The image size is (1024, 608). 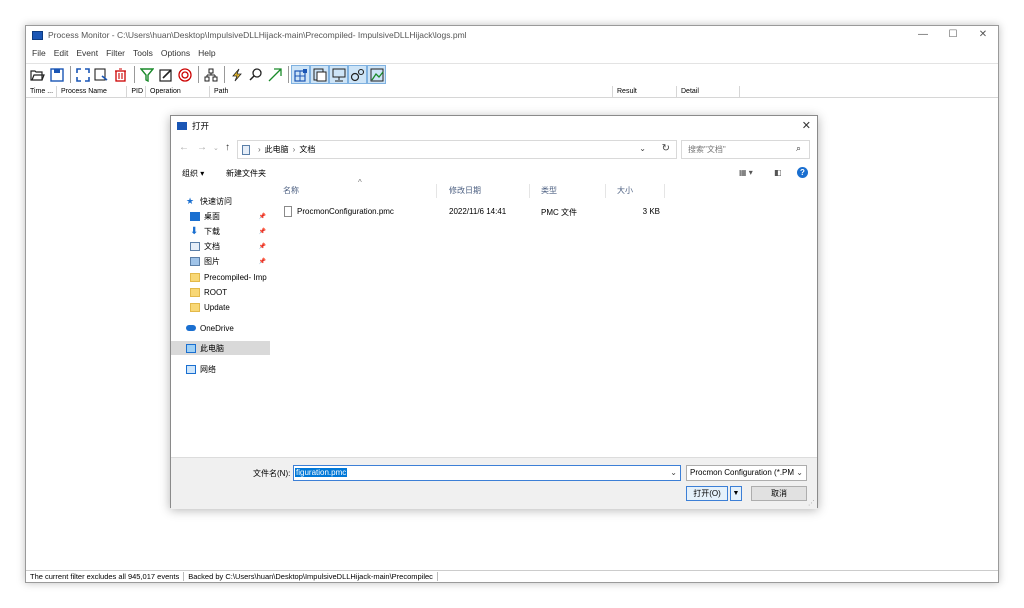 What do you see at coordinates (274, 74) in the screenshot?
I see `jump-to-icon` at bounding box center [274, 74].